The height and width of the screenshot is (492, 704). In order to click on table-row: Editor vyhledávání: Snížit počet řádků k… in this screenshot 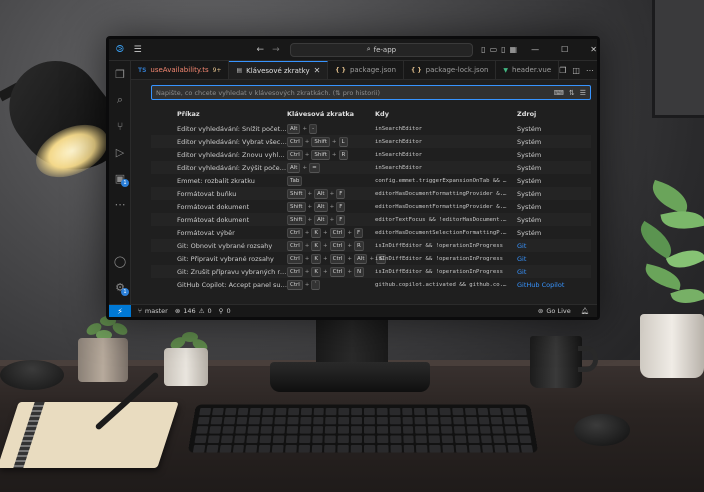, I will do `click(371, 128)`.